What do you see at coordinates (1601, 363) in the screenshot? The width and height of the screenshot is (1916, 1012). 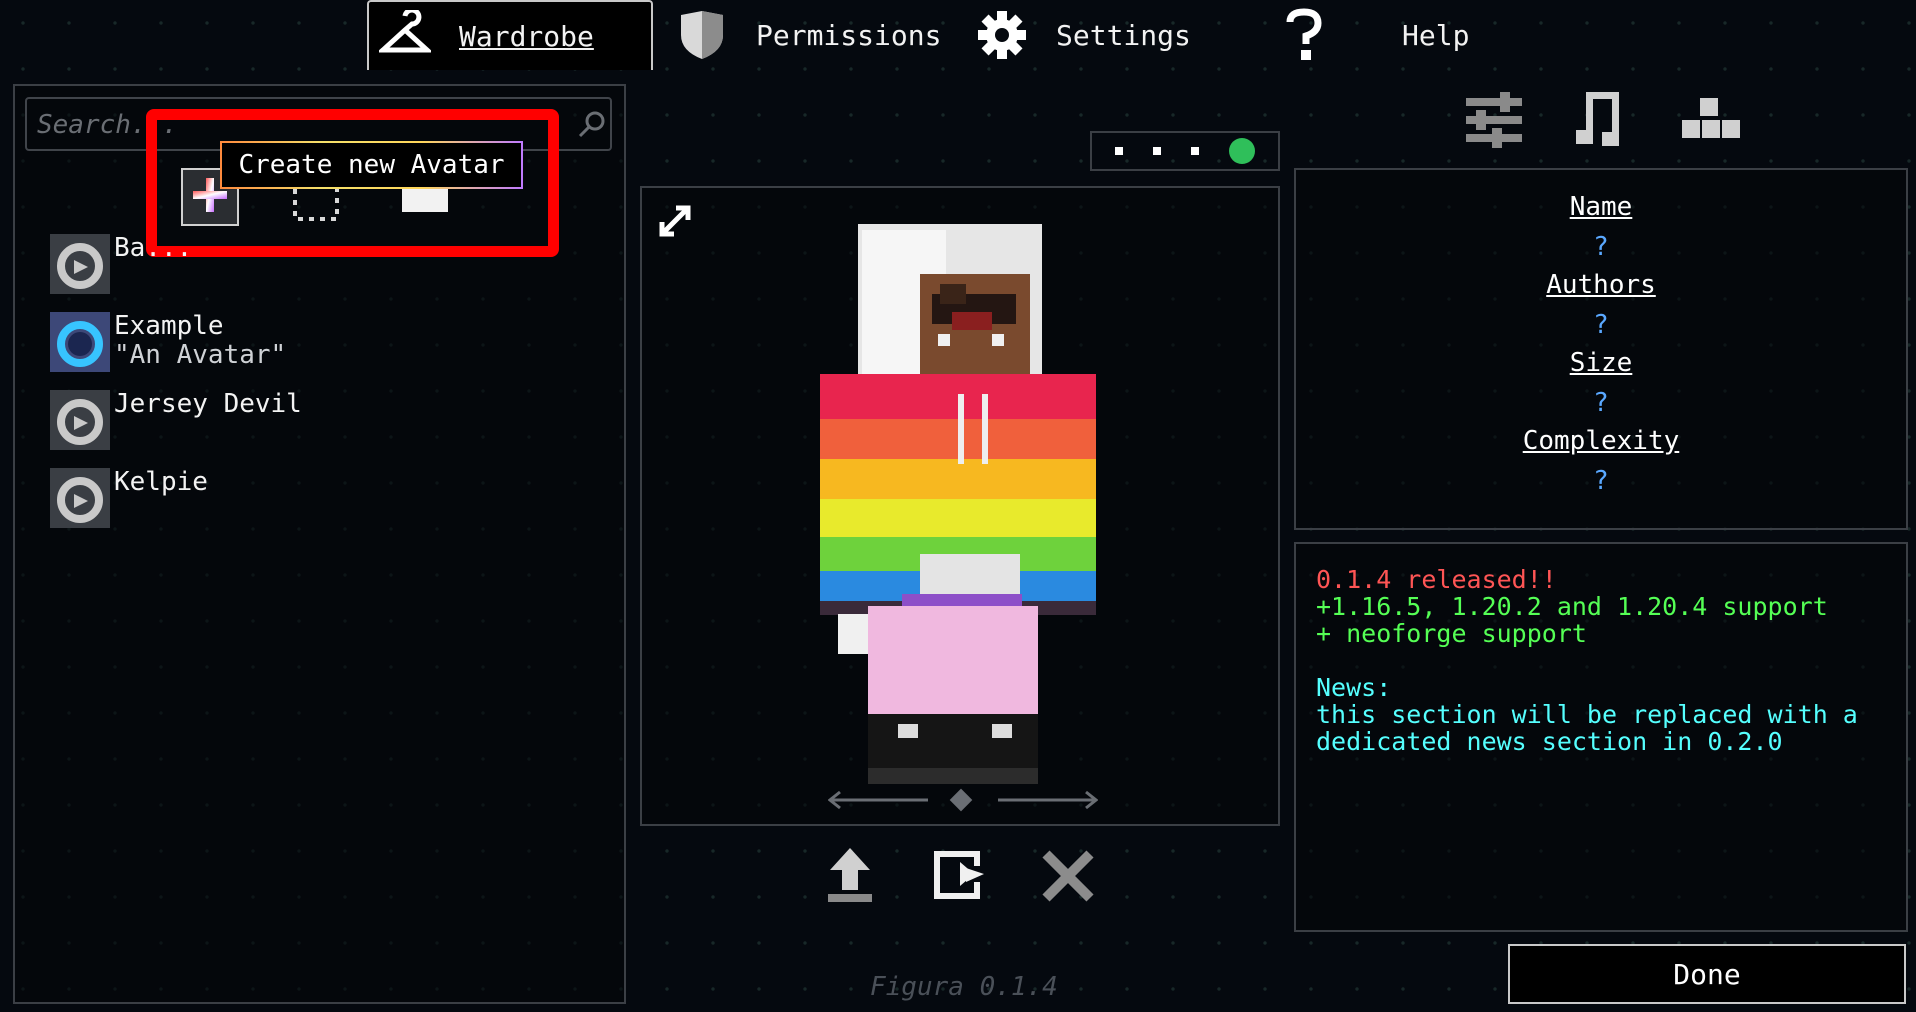 I see `size-label: Size` at bounding box center [1601, 363].